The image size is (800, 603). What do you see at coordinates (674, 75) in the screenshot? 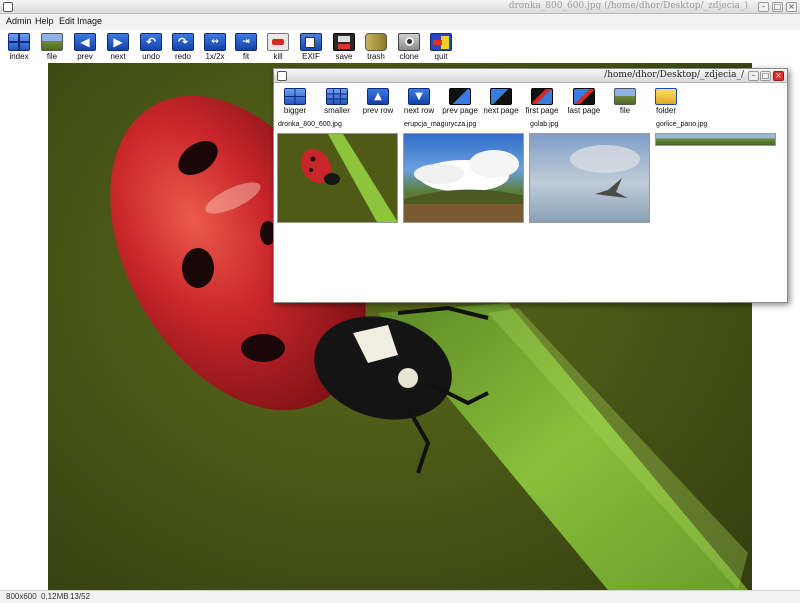
I see `index-window-title: /home/dhor/Desktop/_zdjecia_/` at bounding box center [674, 75].